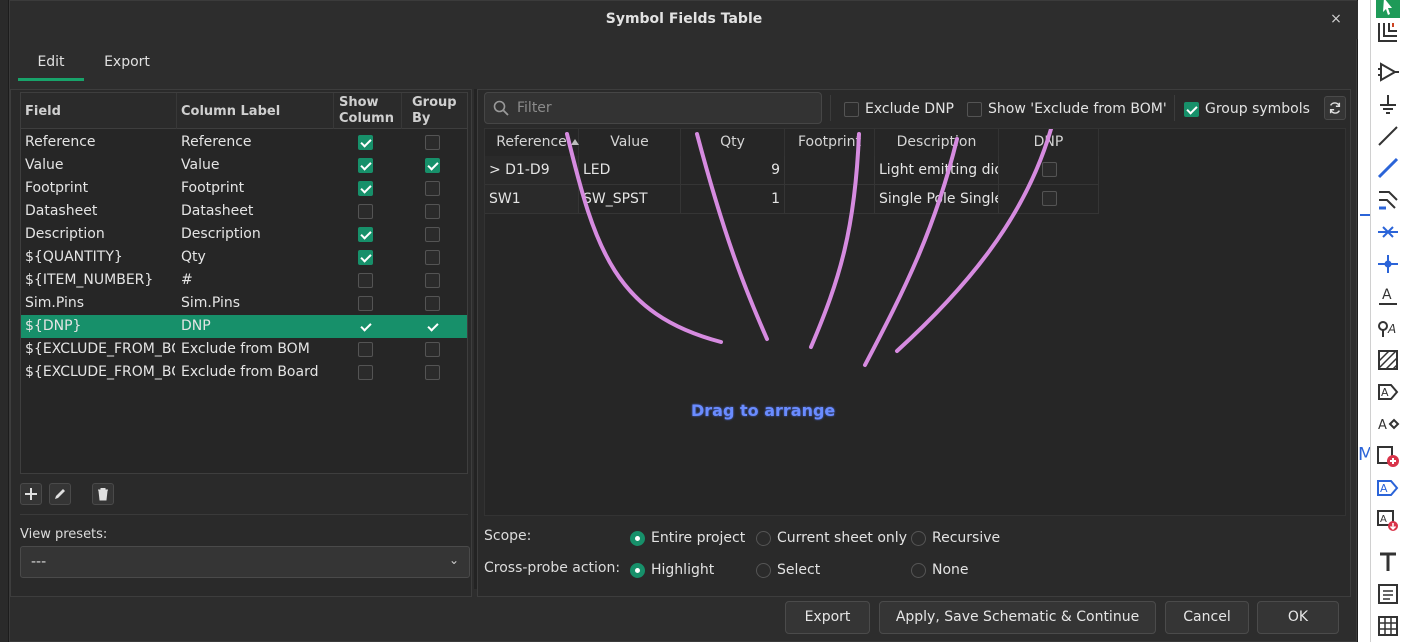 The image size is (1404, 642). What do you see at coordinates (256, 326) in the screenshot?
I see `field-column-label: DNP` at bounding box center [256, 326].